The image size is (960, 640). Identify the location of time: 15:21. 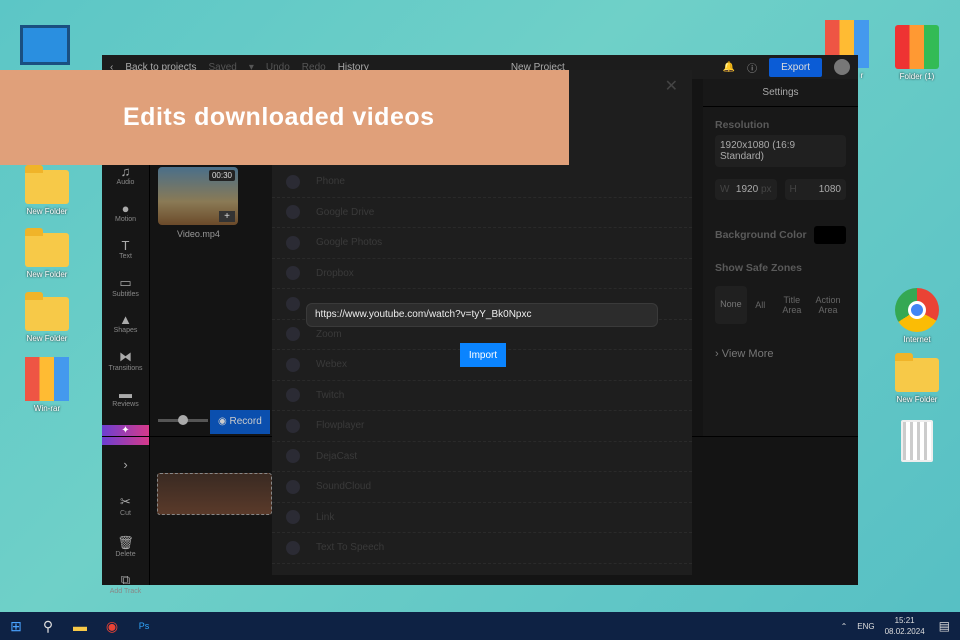
(904, 620).